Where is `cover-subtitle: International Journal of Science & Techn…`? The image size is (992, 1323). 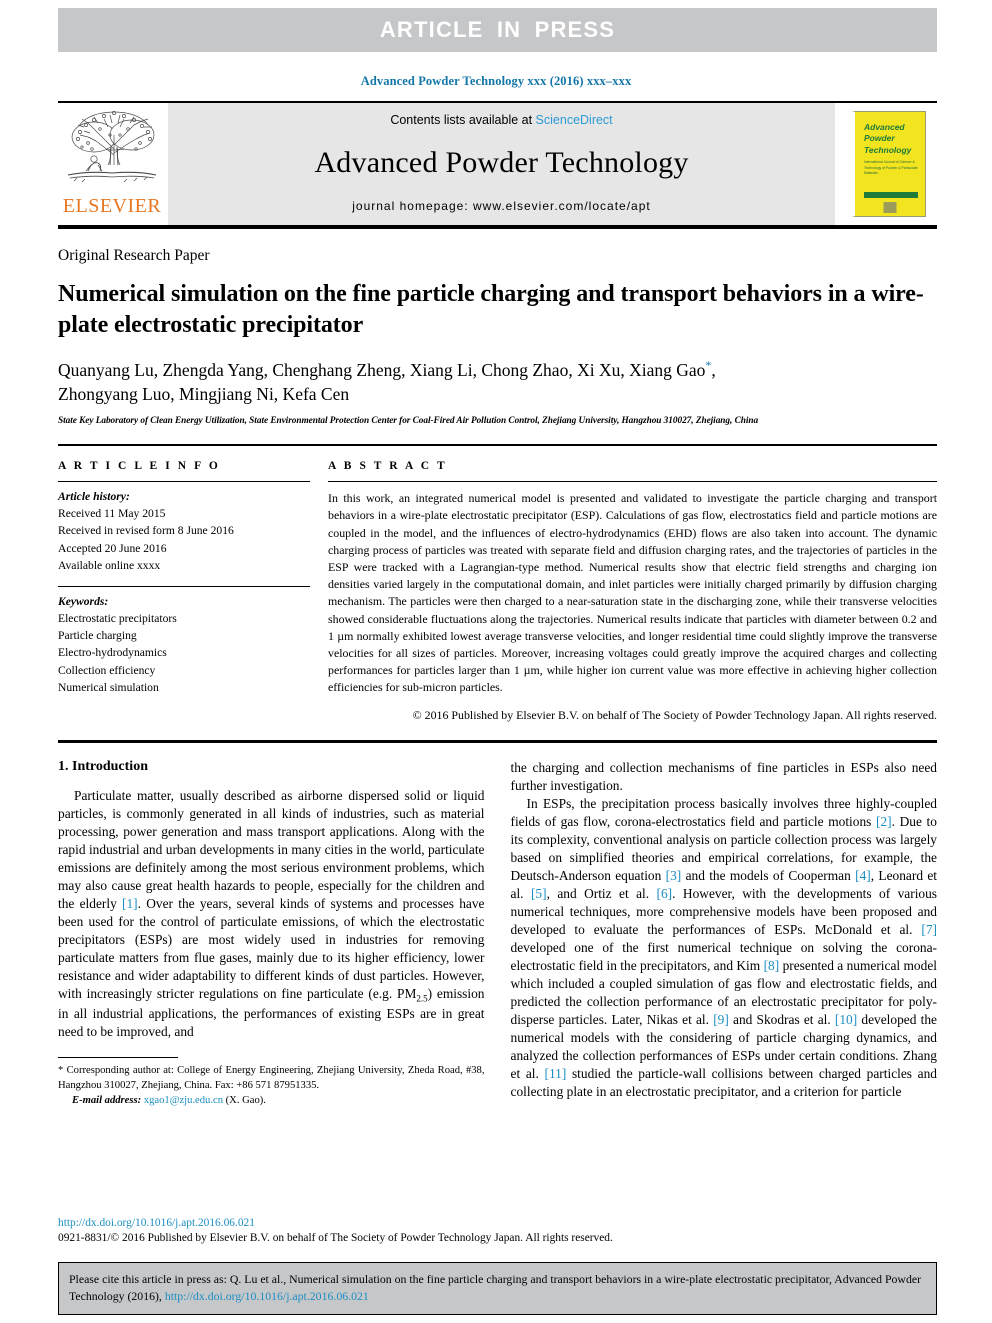 cover-subtitle: International Journal of Science & Techn… is located at coordinates (891, 167).